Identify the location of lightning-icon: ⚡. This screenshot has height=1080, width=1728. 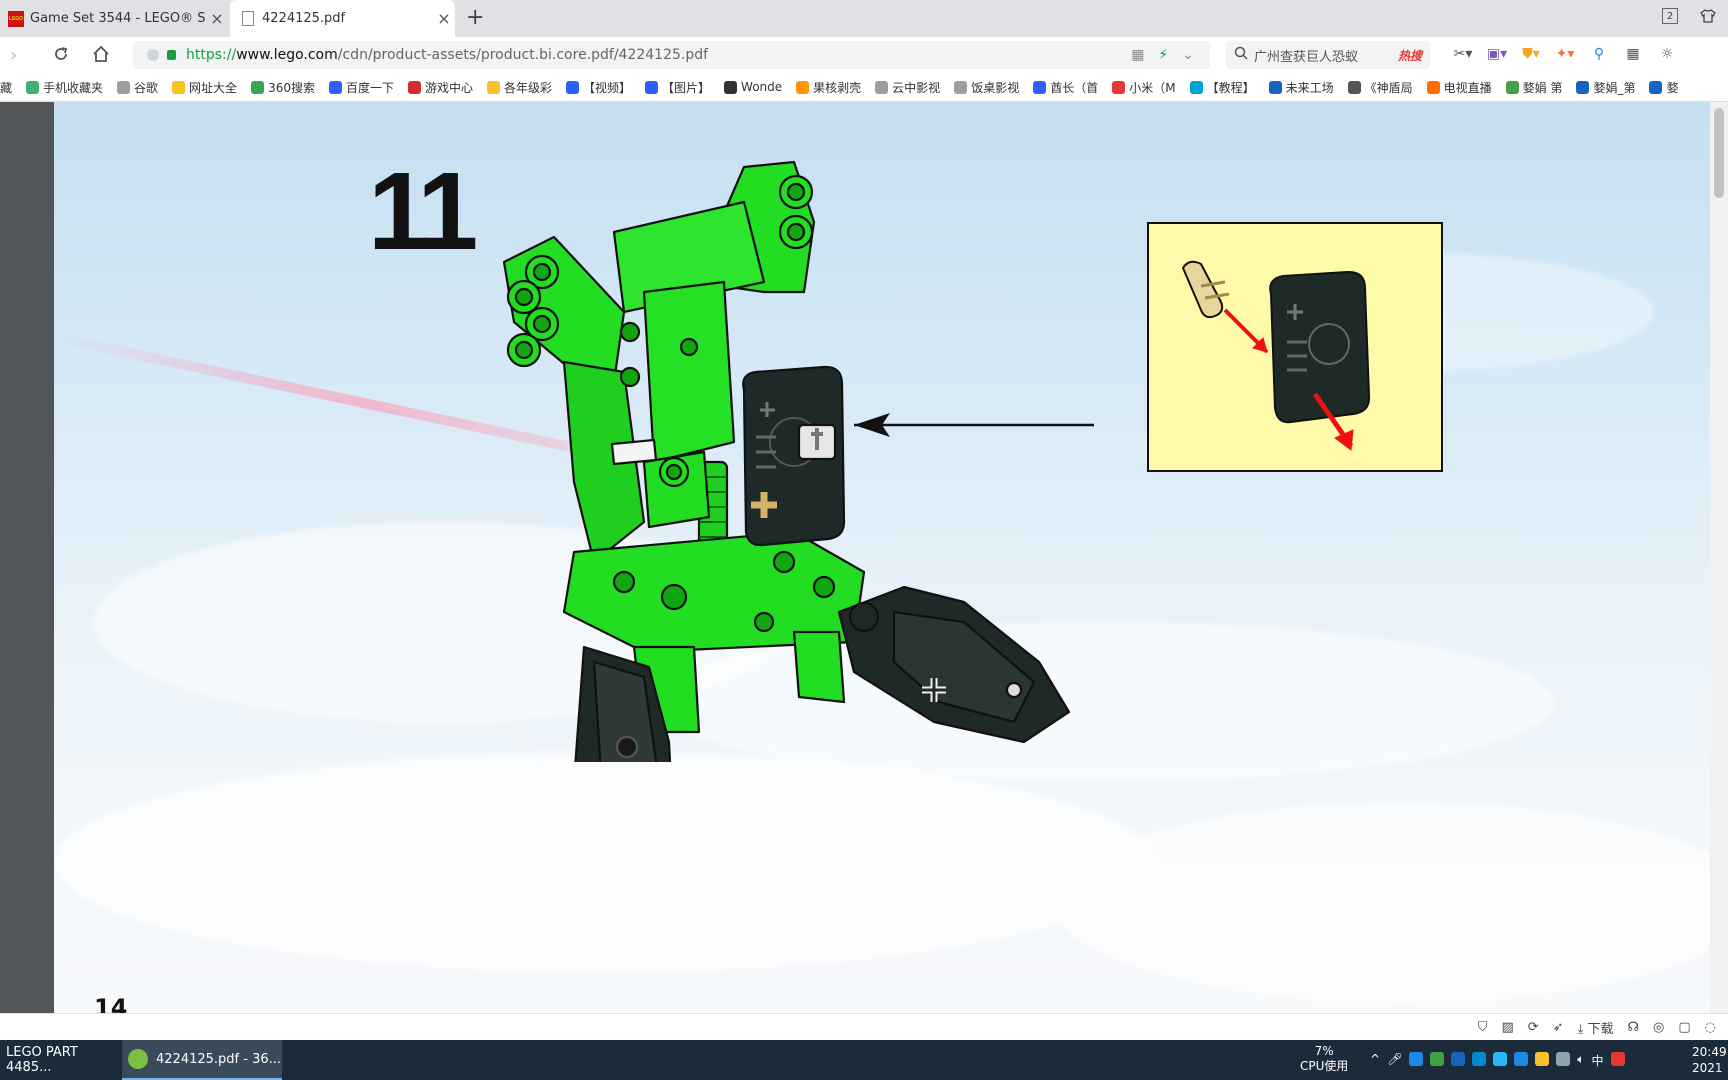
(1163, 55).